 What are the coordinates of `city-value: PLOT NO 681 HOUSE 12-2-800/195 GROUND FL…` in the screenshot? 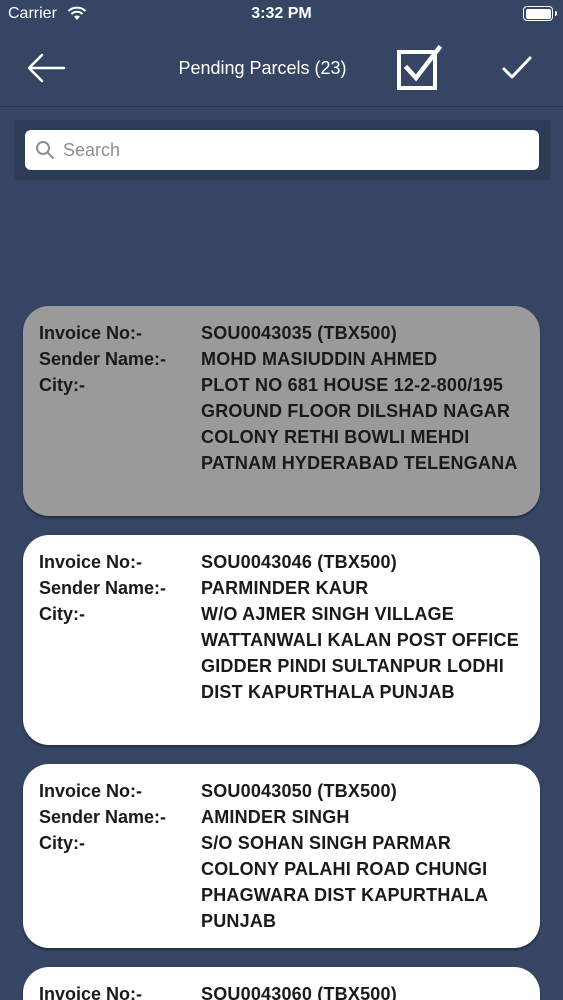 It's located at (359, 424).